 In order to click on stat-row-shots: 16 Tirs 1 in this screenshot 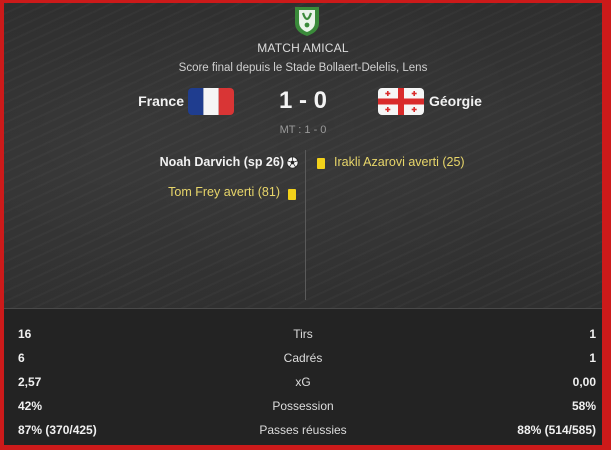, I will do `click(303, 335)`.